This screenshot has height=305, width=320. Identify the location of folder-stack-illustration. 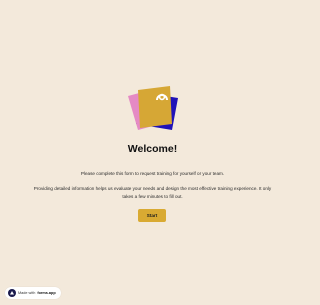
(153, 108).